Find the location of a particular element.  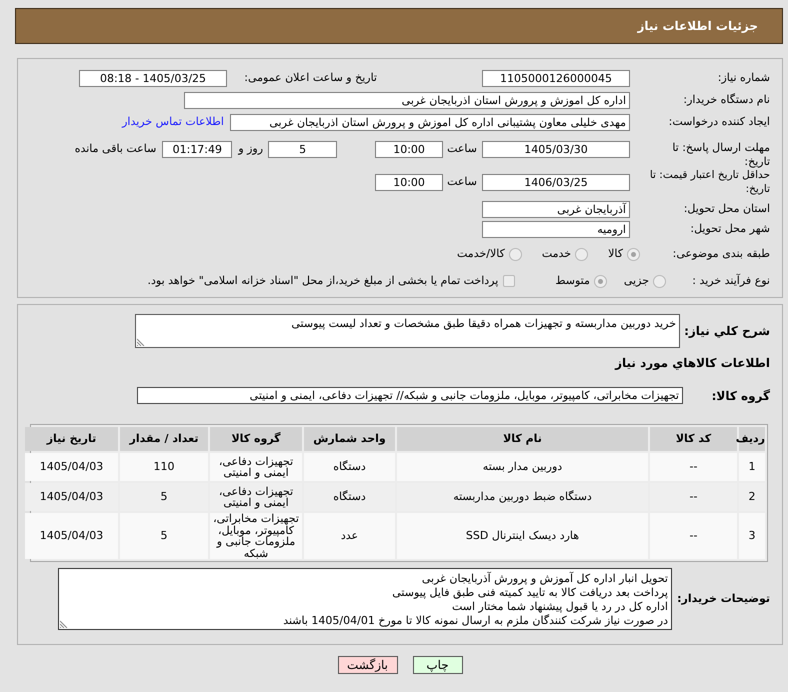

section-title: اطلاعات کالاهاي مورد نیاز is located at coordinates (692, 363).